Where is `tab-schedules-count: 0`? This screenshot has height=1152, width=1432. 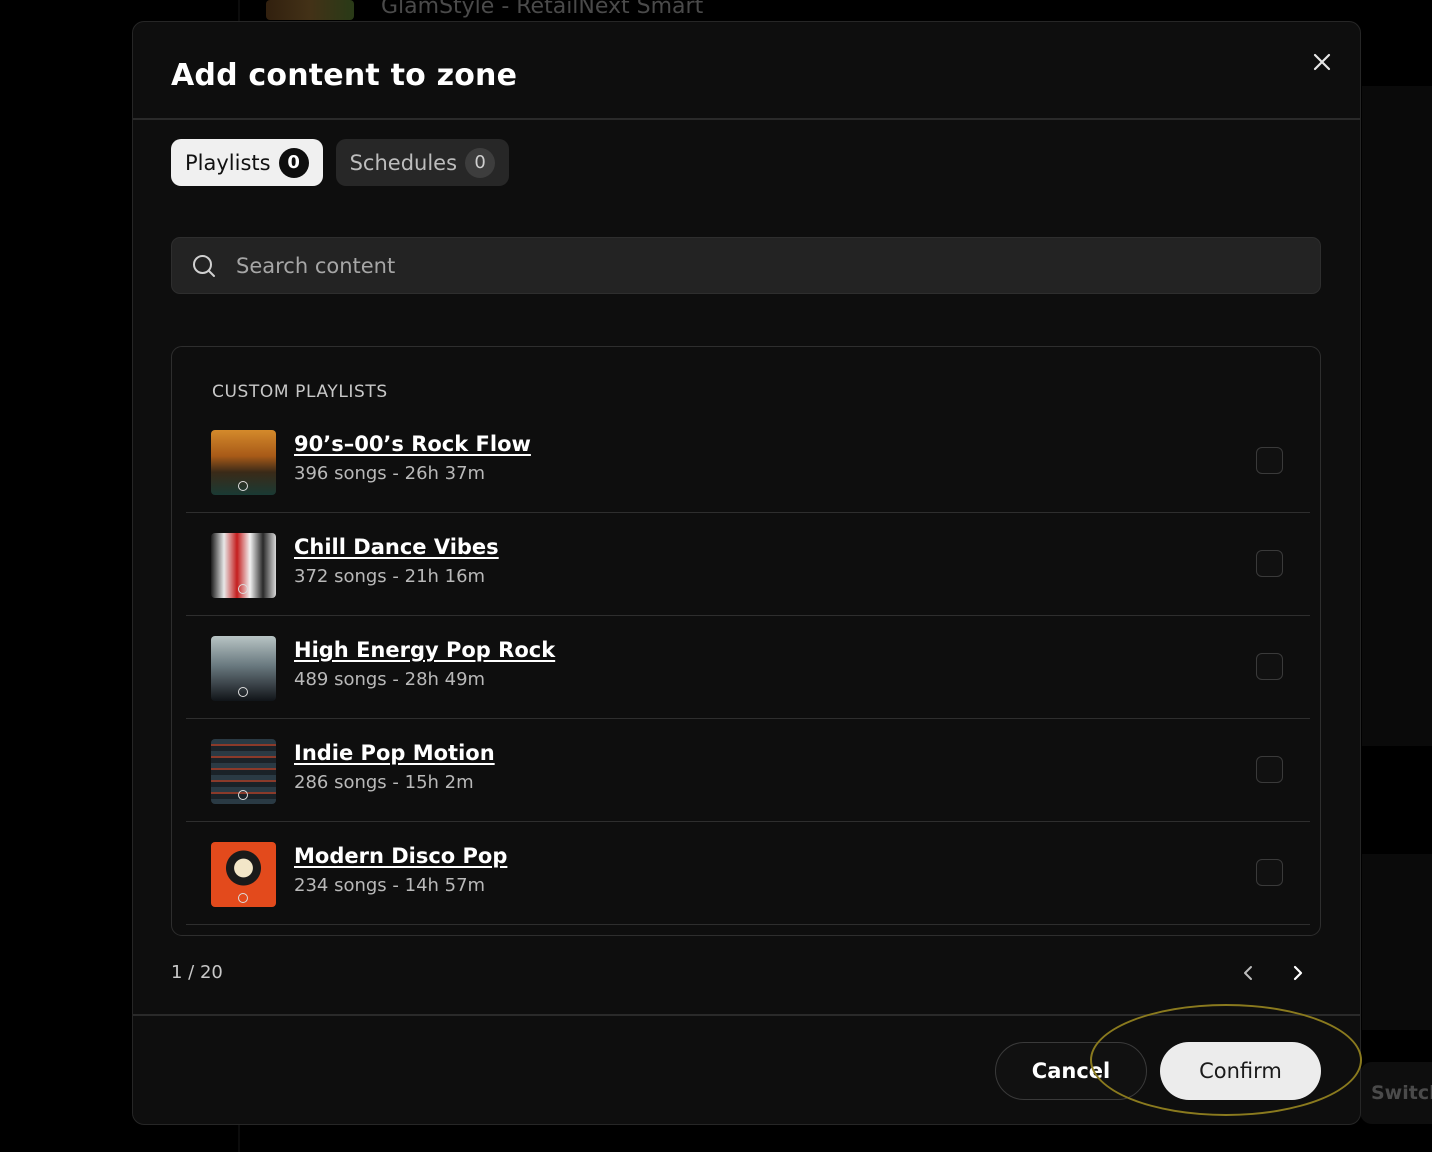 tab-schedules-count: 0 is located at coordinates (480, 162).